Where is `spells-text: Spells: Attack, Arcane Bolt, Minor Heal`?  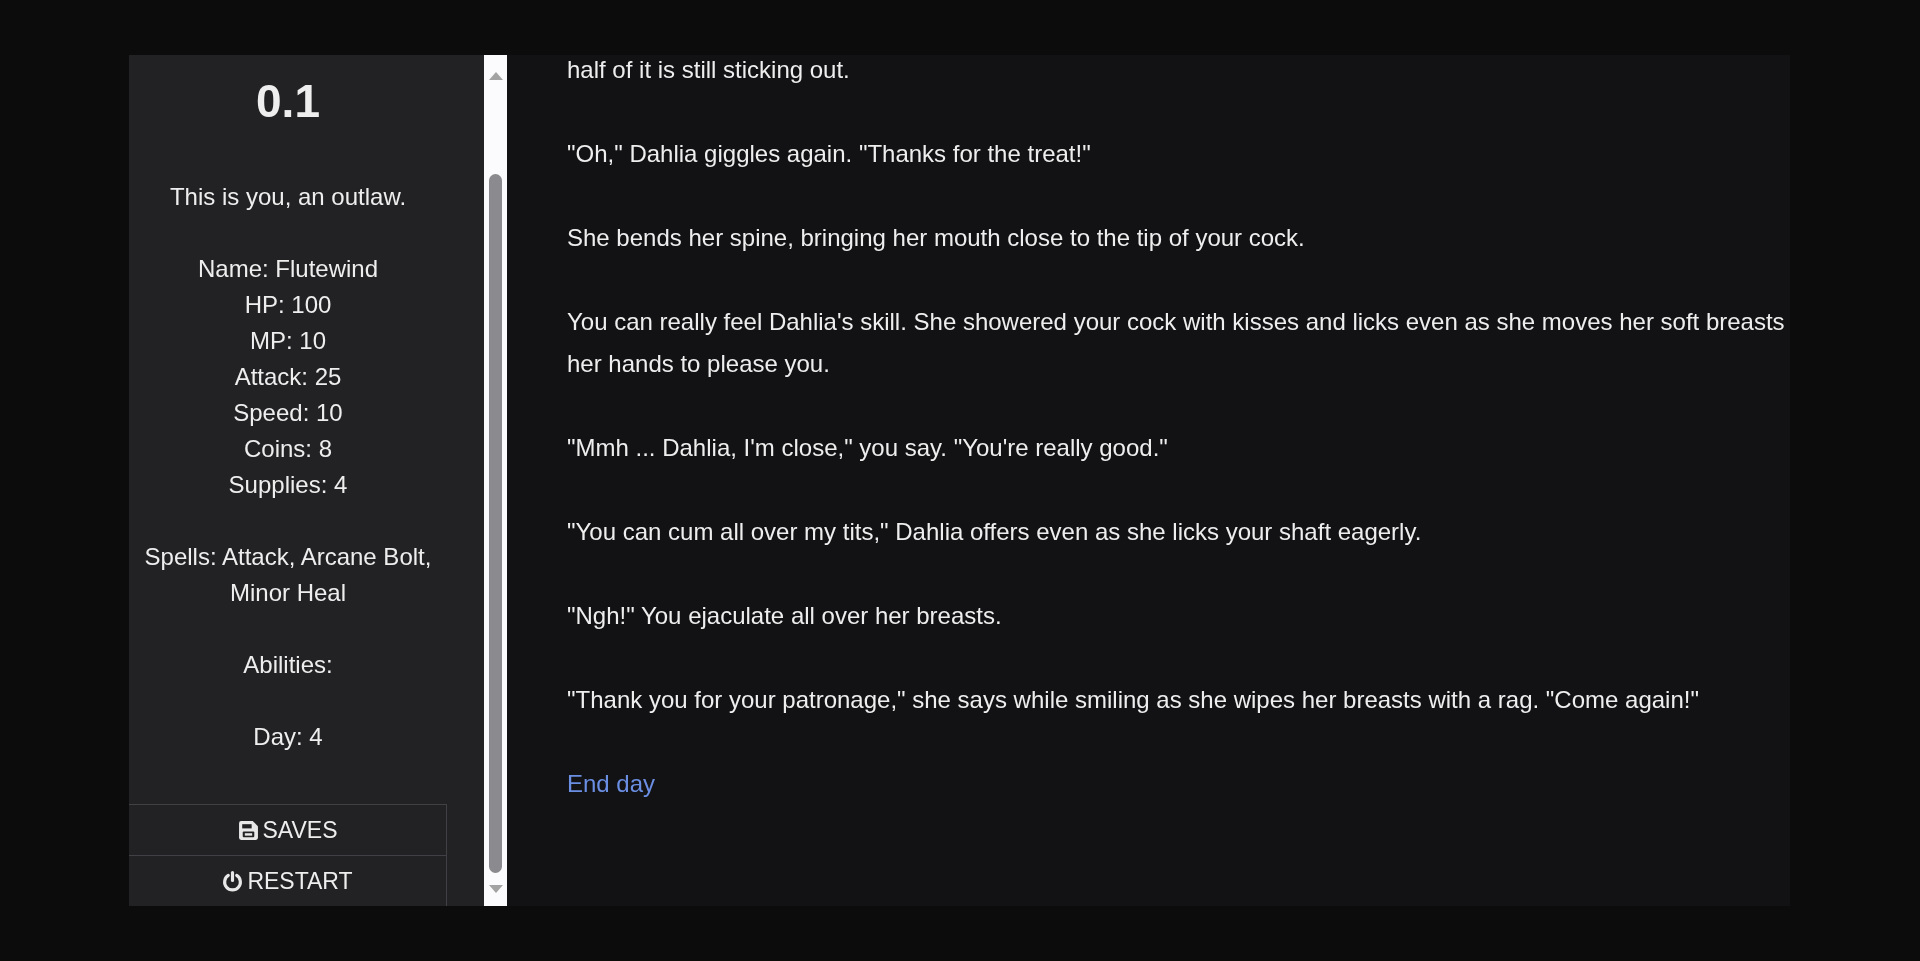 spells-text: Spells: Attack, Arcane Bolt, Minor Heal is located at coordinates (288, 575).